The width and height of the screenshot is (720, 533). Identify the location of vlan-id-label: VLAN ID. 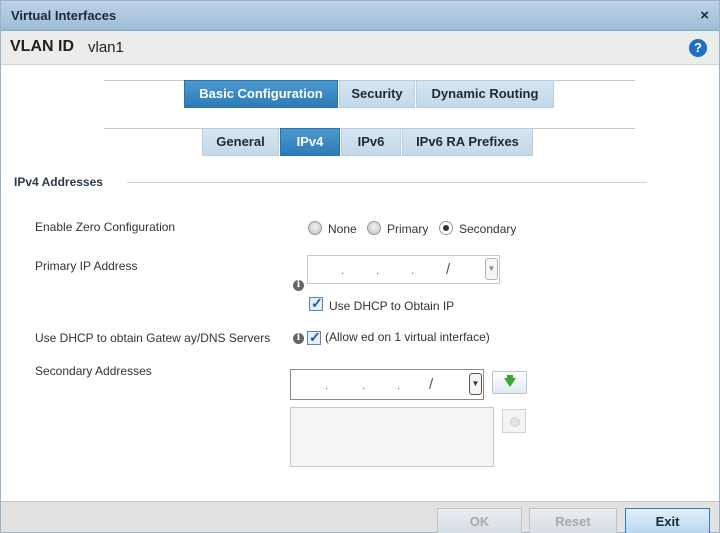
(42, 46).